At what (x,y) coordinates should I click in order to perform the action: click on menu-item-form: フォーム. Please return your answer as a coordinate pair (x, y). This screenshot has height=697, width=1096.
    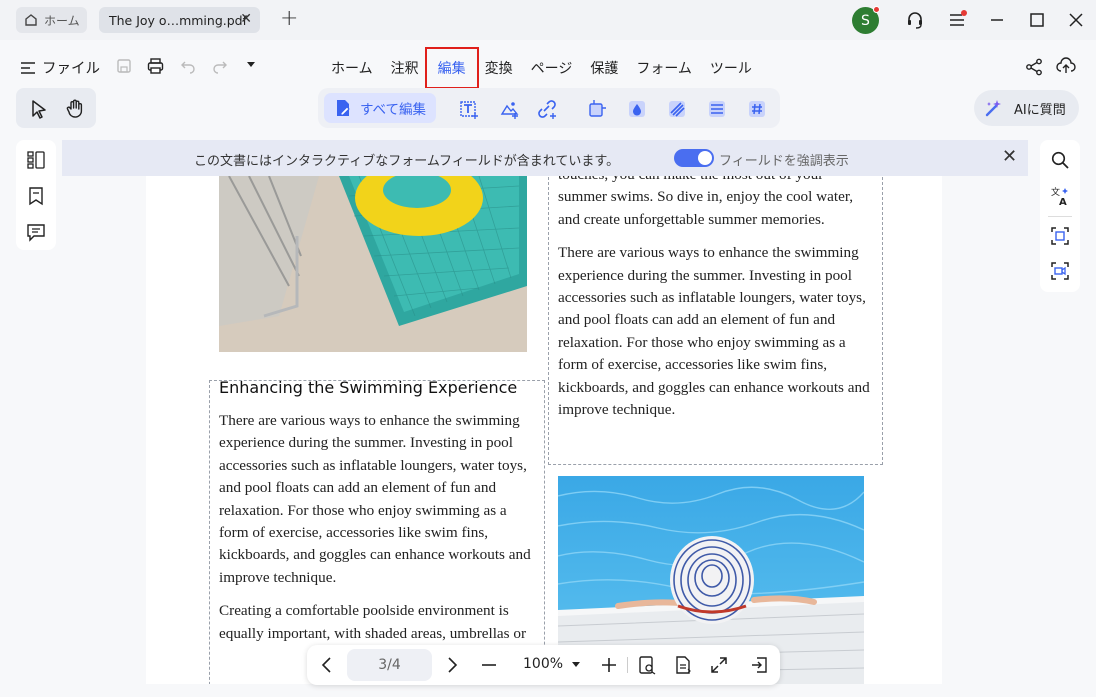
    Looking at the image, I should click on (664, 68).